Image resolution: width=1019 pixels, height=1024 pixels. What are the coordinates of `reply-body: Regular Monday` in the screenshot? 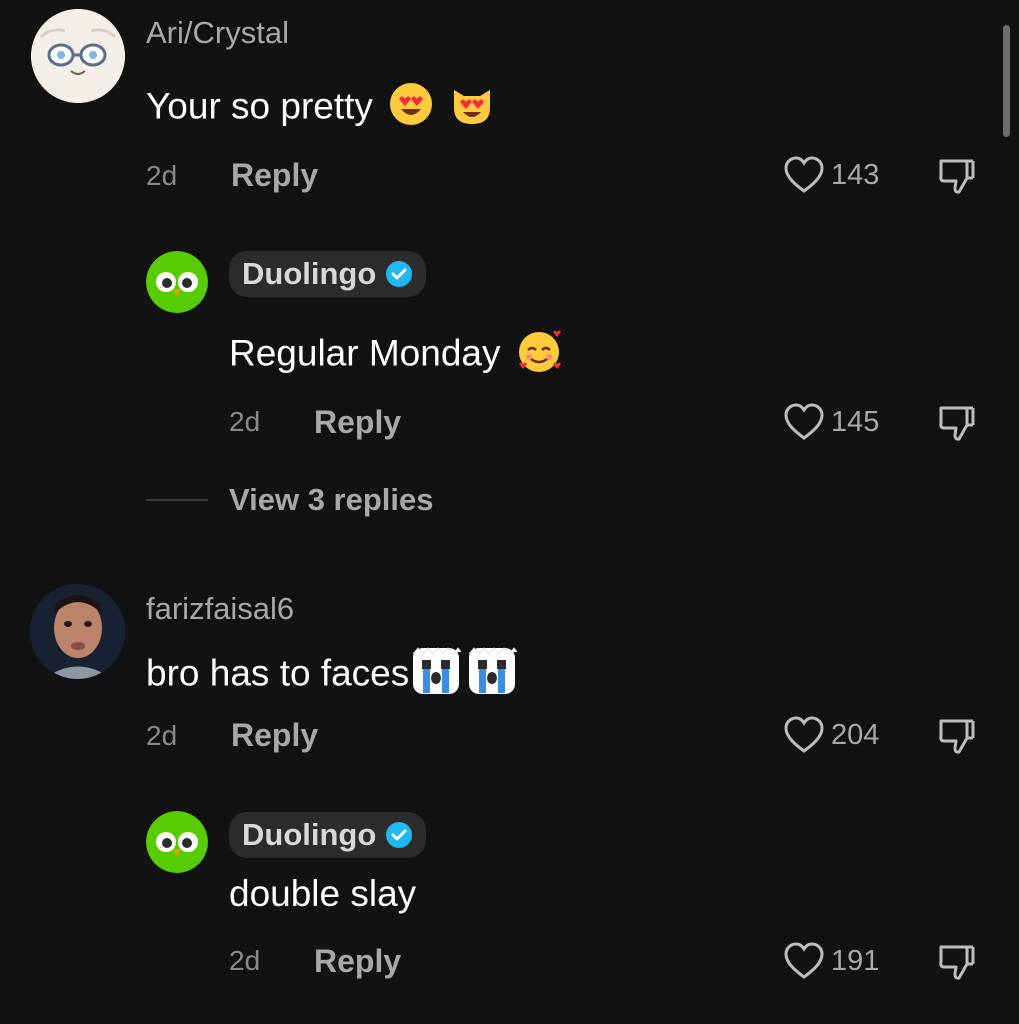 It's located at (365, 353).